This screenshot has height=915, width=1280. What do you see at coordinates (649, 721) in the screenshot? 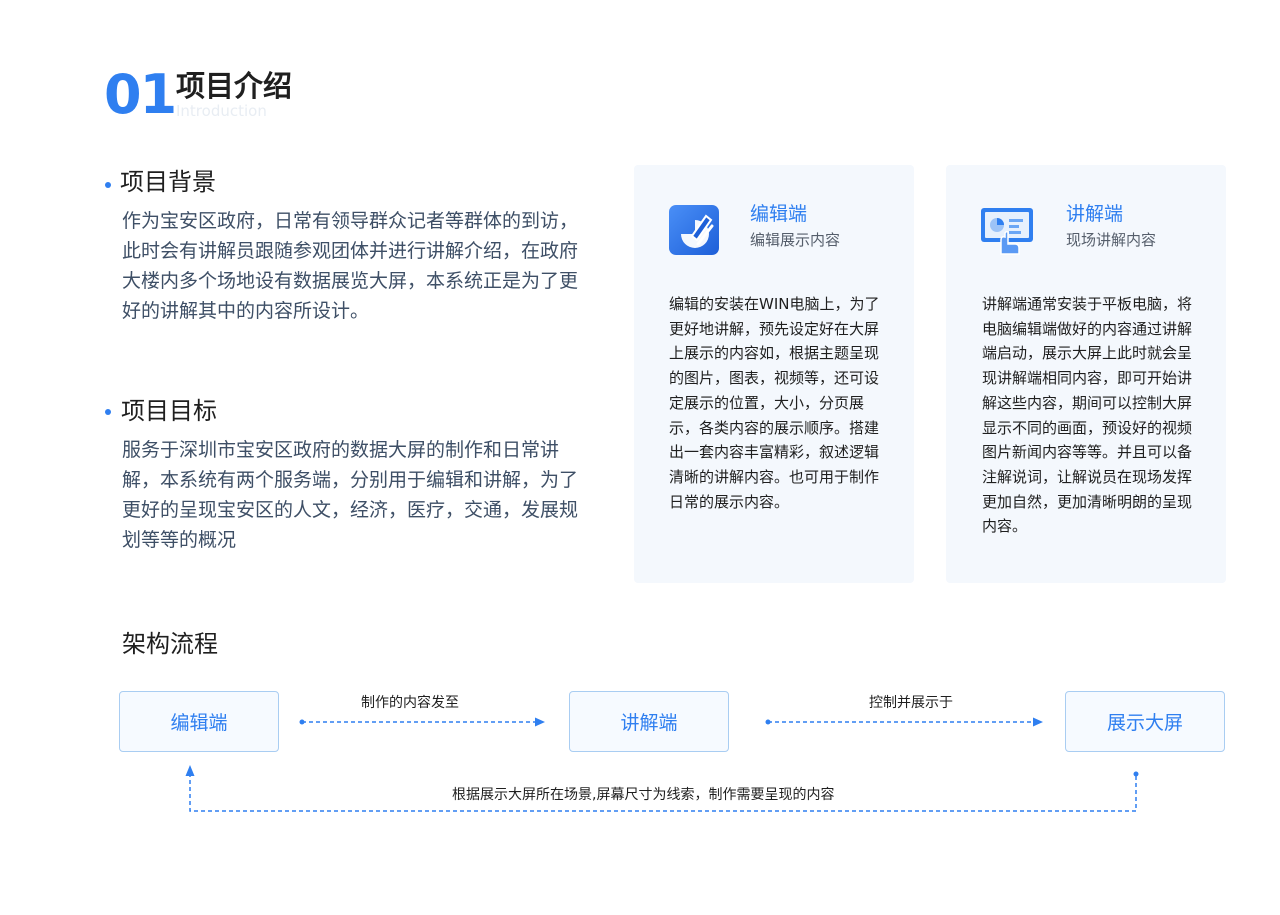
I see `flow-box-presenter: 讲解端` at bounding box center [649, 721].